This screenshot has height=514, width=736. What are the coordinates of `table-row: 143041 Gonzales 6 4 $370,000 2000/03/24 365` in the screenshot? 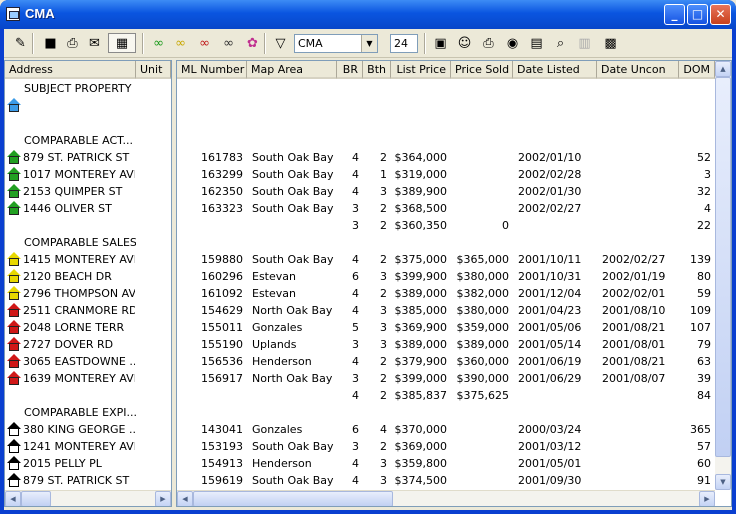 It's located at (446, 429).